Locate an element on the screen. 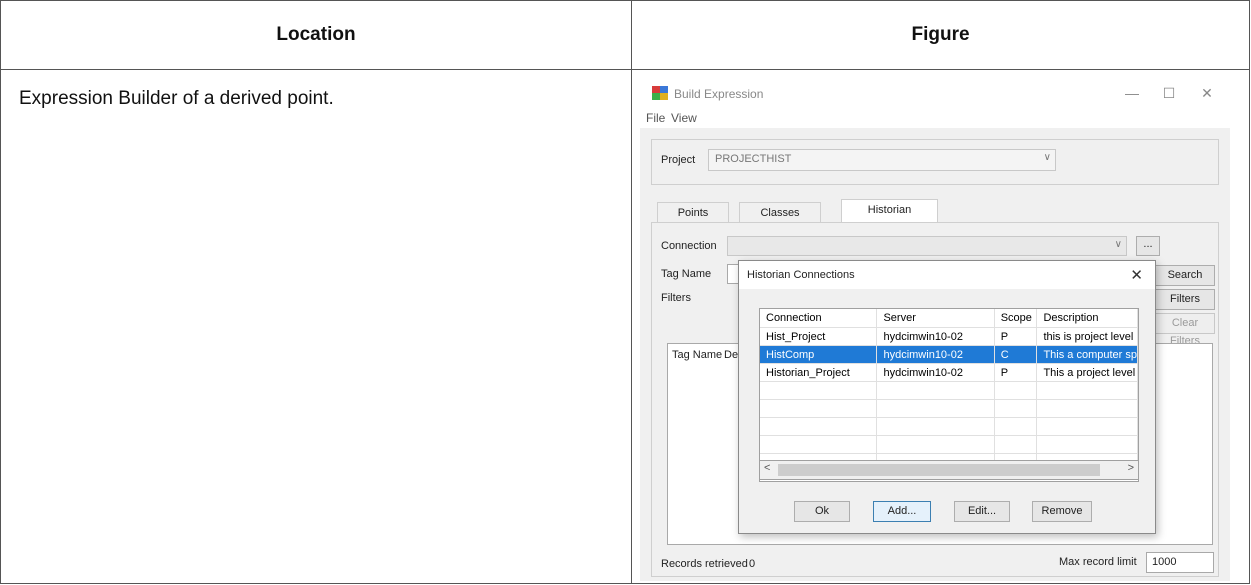 The image size is (1251, 585). tab-historian: Historian is located at coordinates (889, 211).